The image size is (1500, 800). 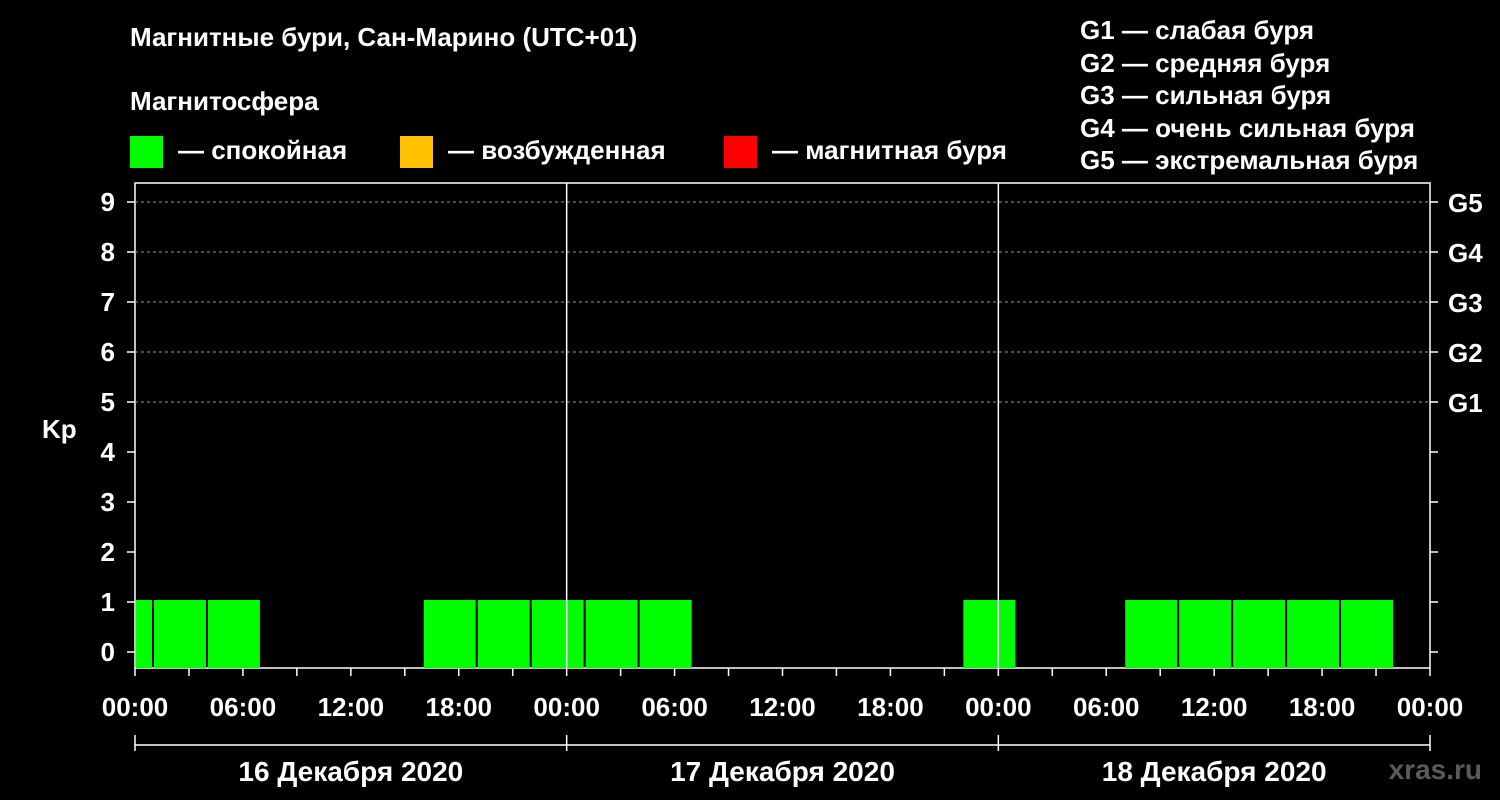 I want to click on y-tick-label: 6, so click(x=108, y=352).